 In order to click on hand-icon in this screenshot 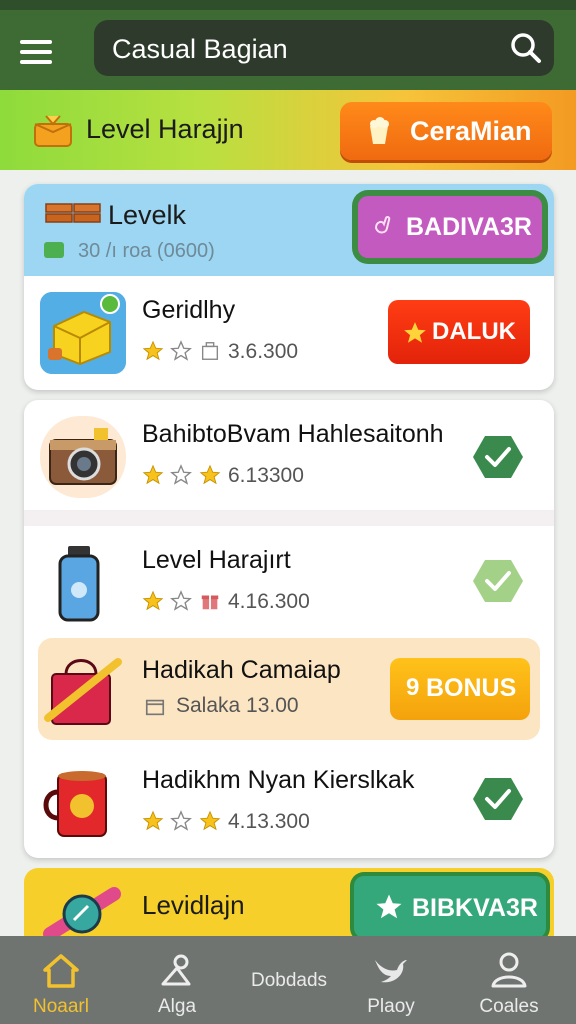, I will do `click(382, 224)`.